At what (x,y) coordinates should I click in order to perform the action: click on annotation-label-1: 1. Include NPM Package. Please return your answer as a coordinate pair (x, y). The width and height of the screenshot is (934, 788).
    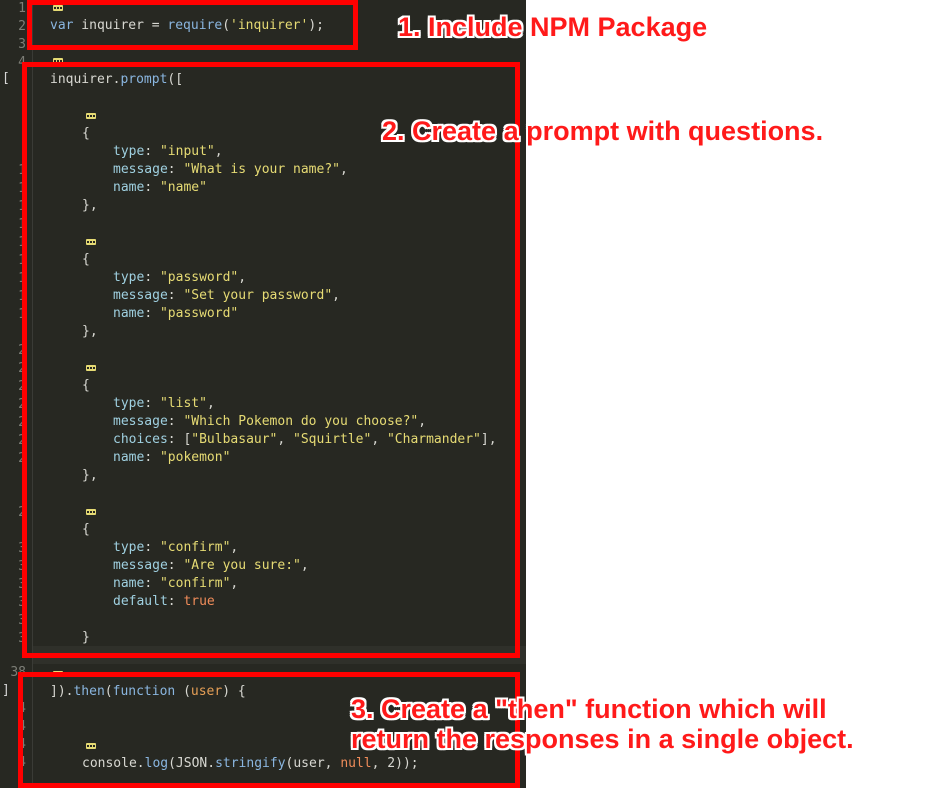
    Looking at the image, I should click on (553, 27).